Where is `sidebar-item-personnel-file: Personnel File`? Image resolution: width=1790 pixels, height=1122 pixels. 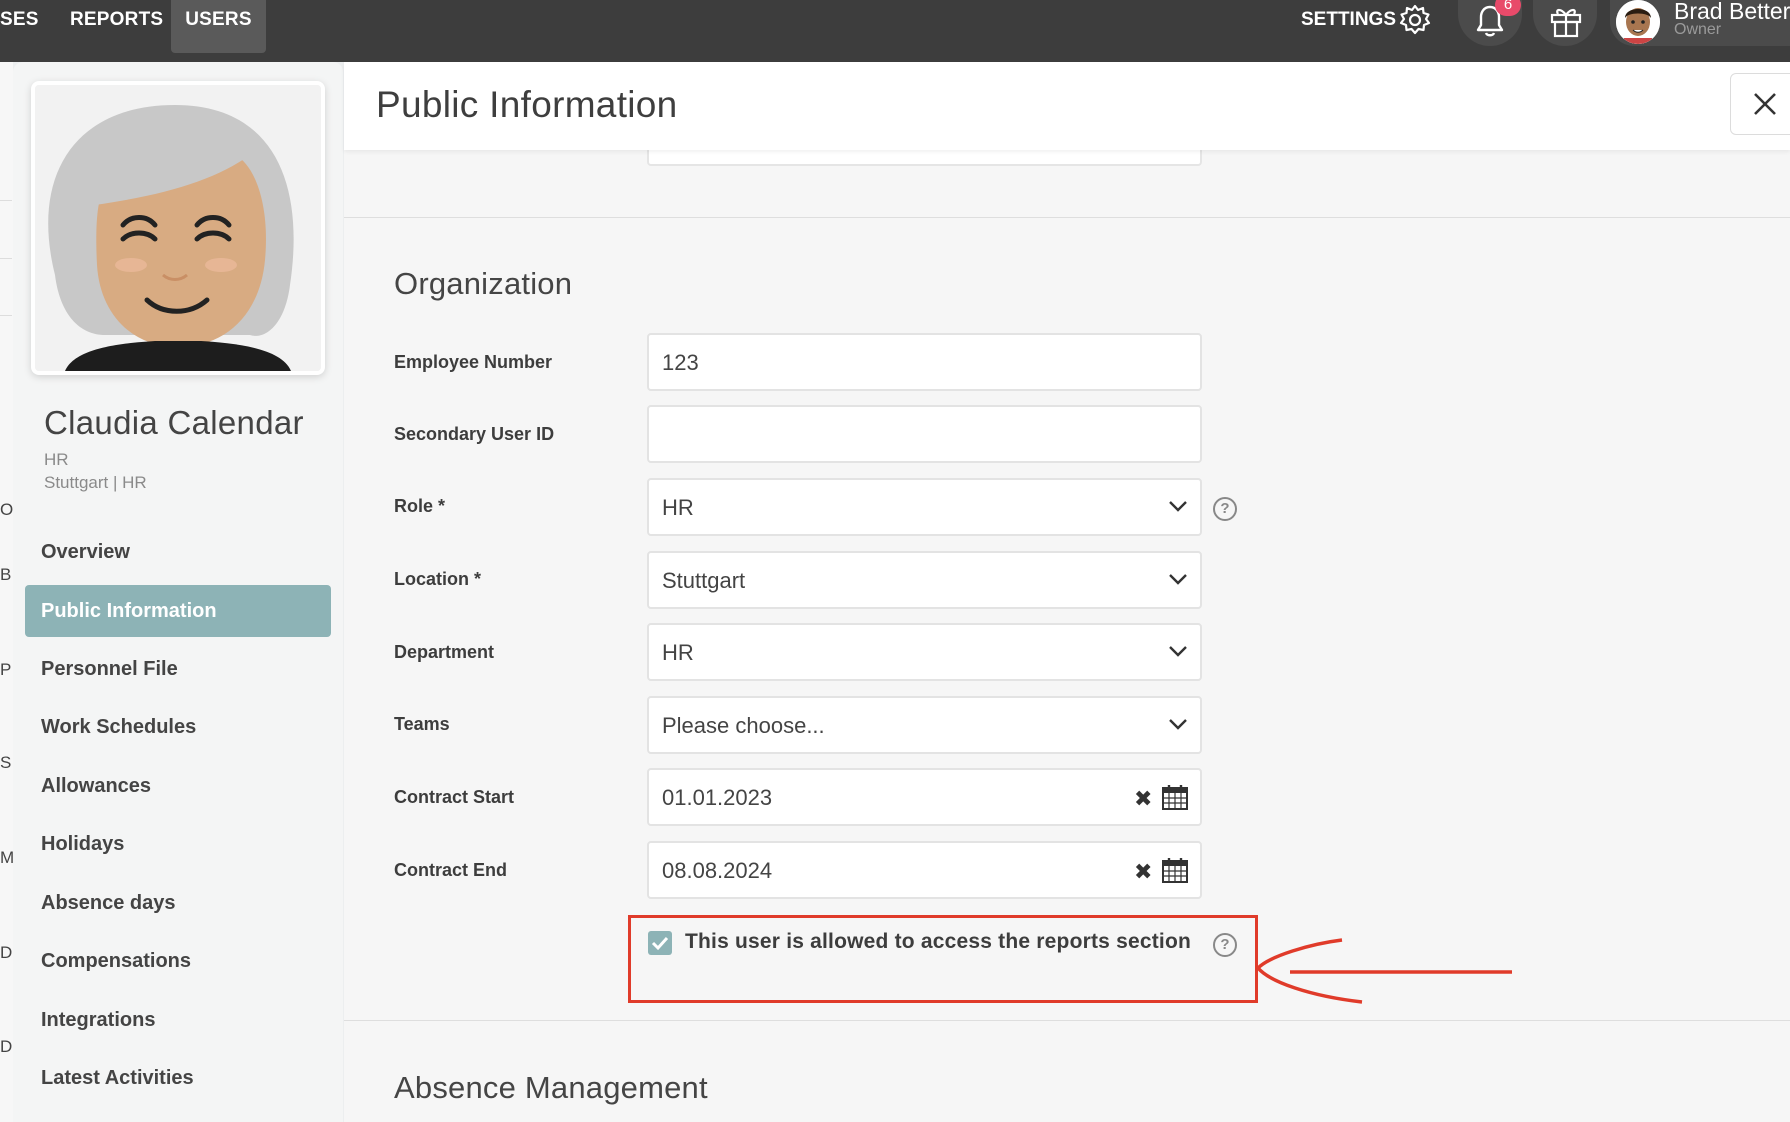 sidebar-item-personnel-file: Personnel File is located at coordinates (178, 669).